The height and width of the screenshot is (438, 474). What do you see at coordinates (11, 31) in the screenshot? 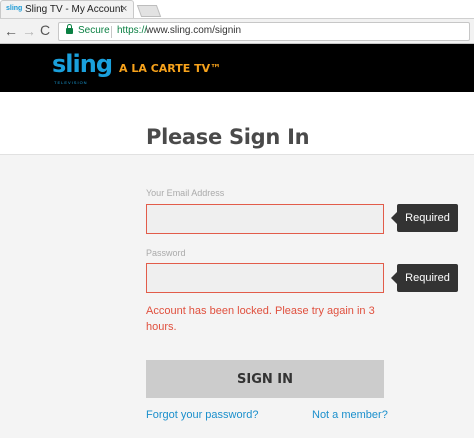
I see `back-arrow-icon: ←` at bounding box center [11, 31].